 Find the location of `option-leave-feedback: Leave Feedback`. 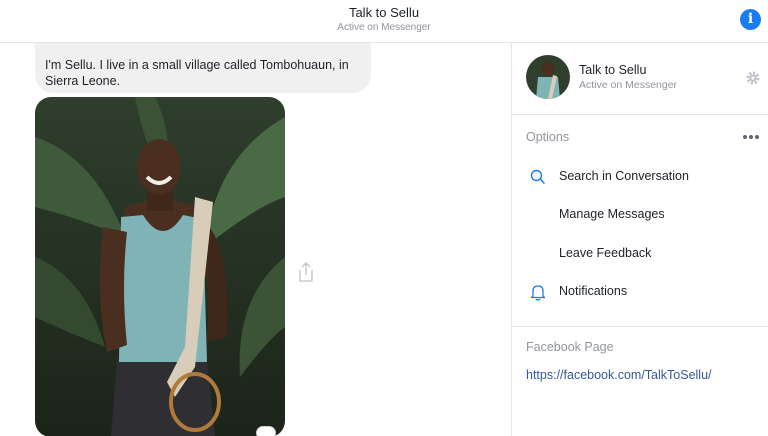

option-leave-feedback: Leave Feedback is located at coordinates (640, 254).